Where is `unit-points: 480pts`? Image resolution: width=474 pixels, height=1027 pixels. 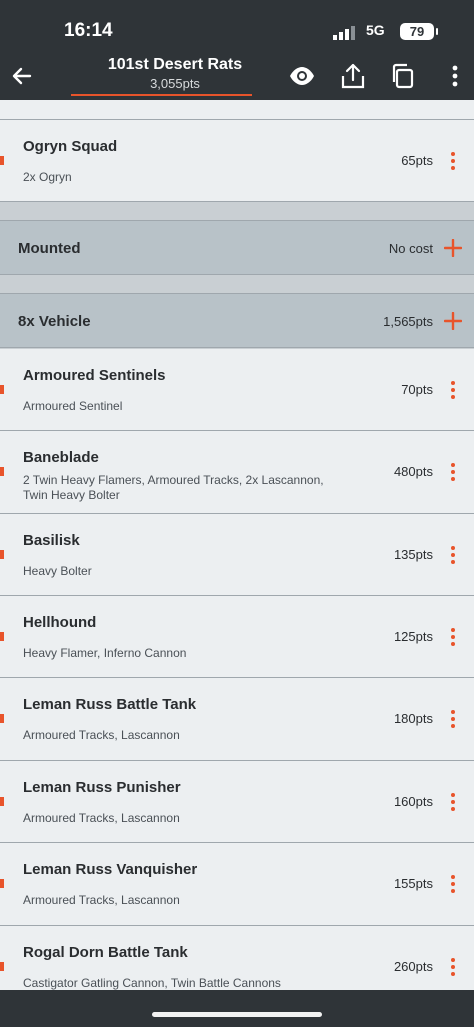
unit-points: 480pts is located at coordinates (413, 471).